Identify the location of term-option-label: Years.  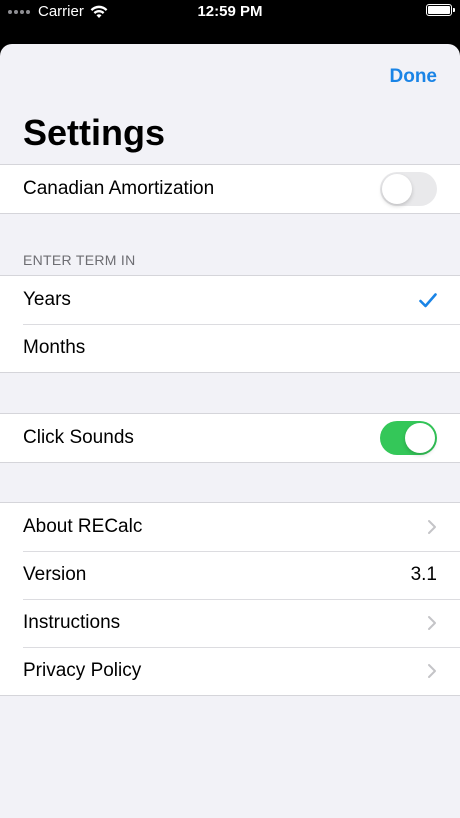
(47, 299).